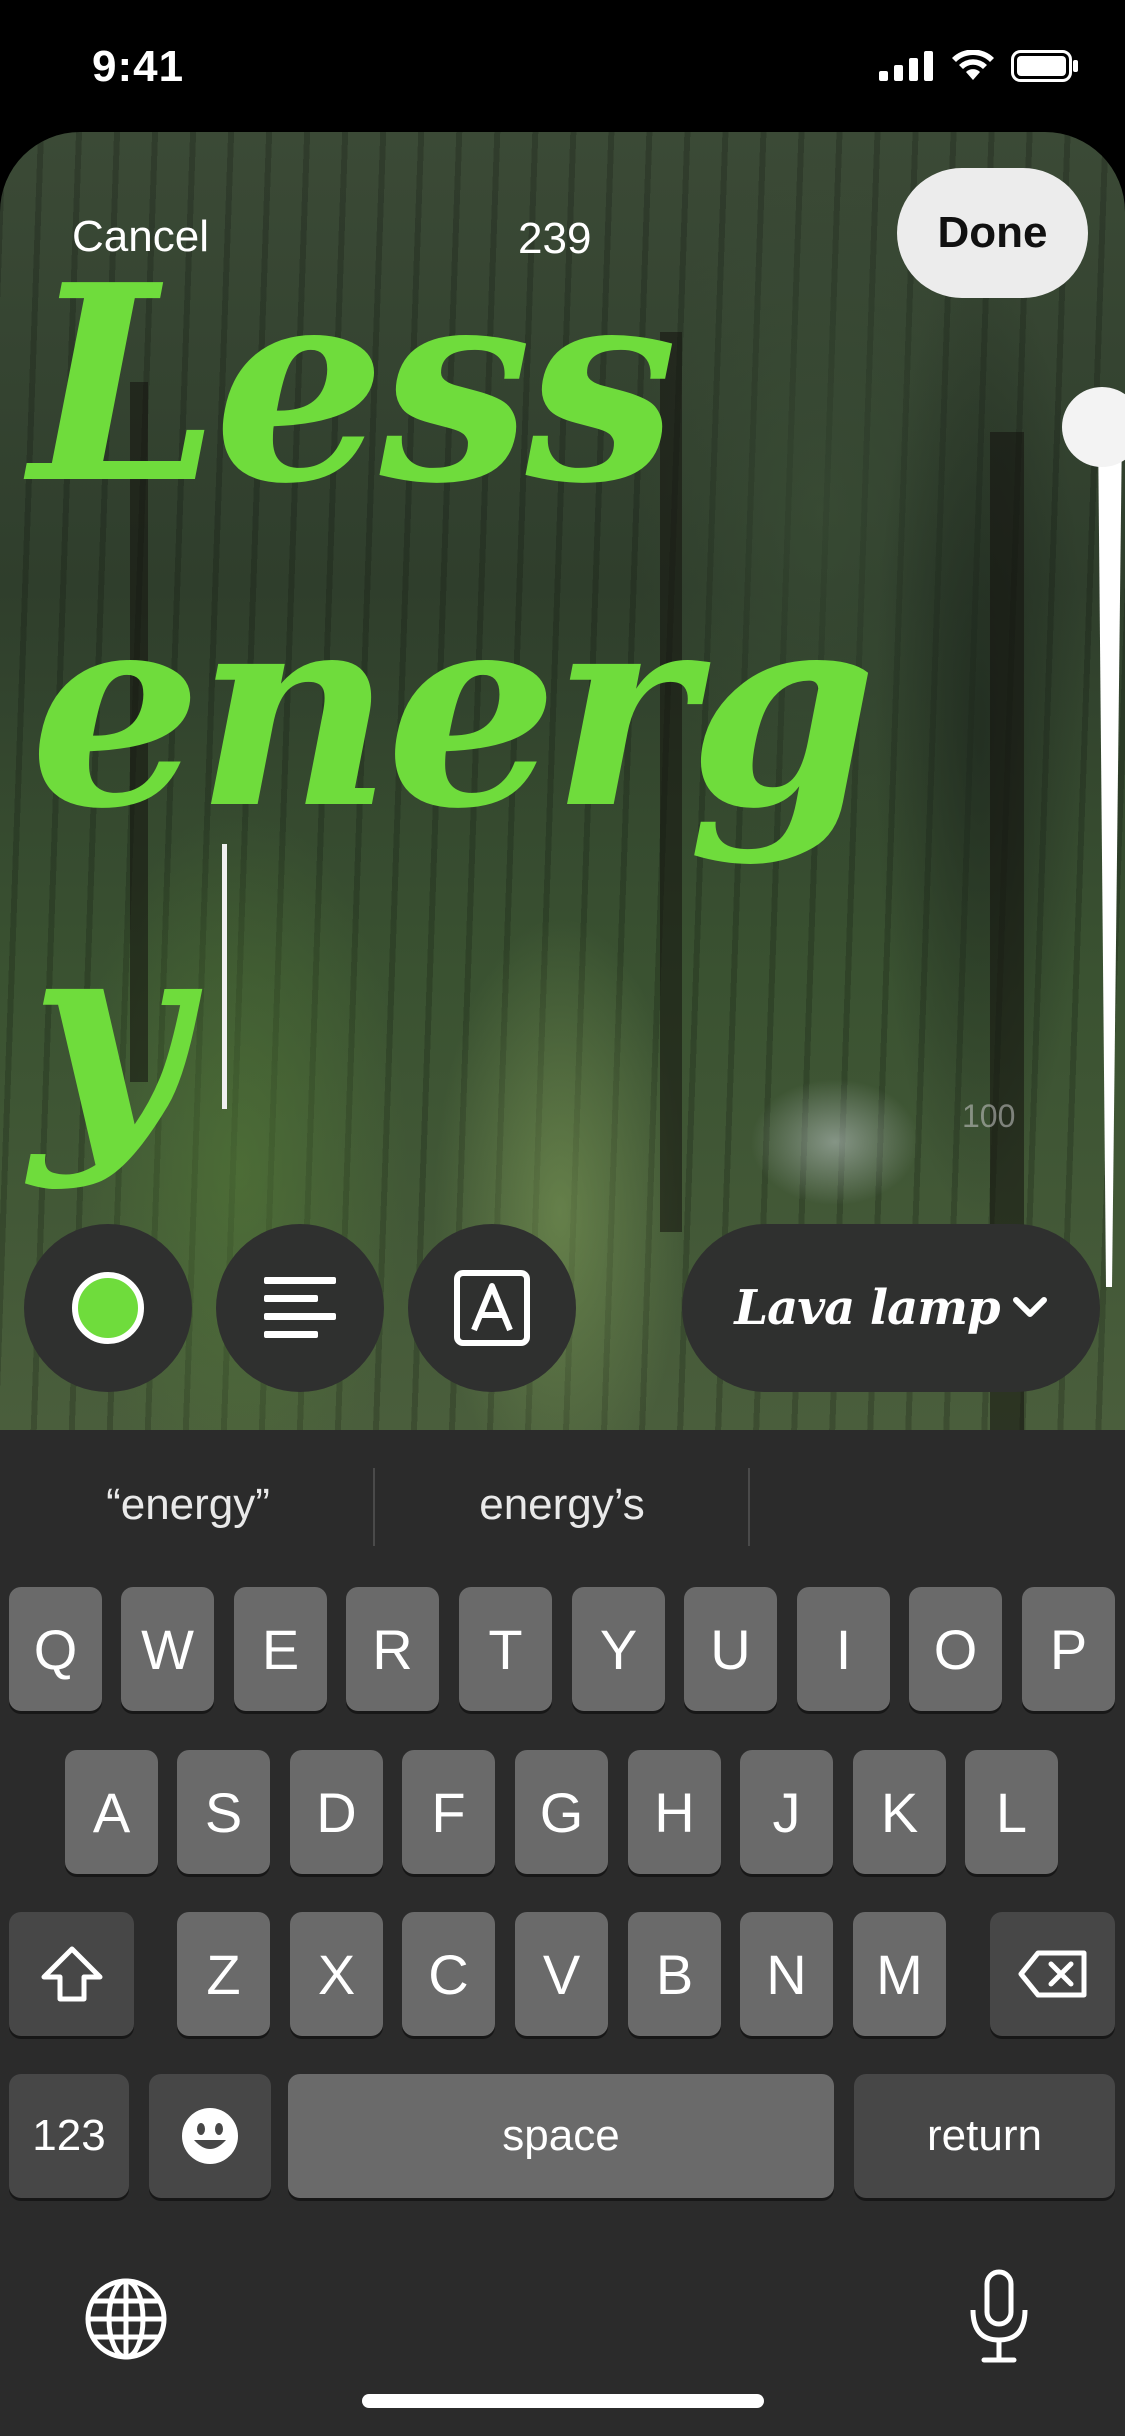  Describe the element at coordinates (1093, 427) in the screenshot. I see `text-size-slider-thumb` at that location.